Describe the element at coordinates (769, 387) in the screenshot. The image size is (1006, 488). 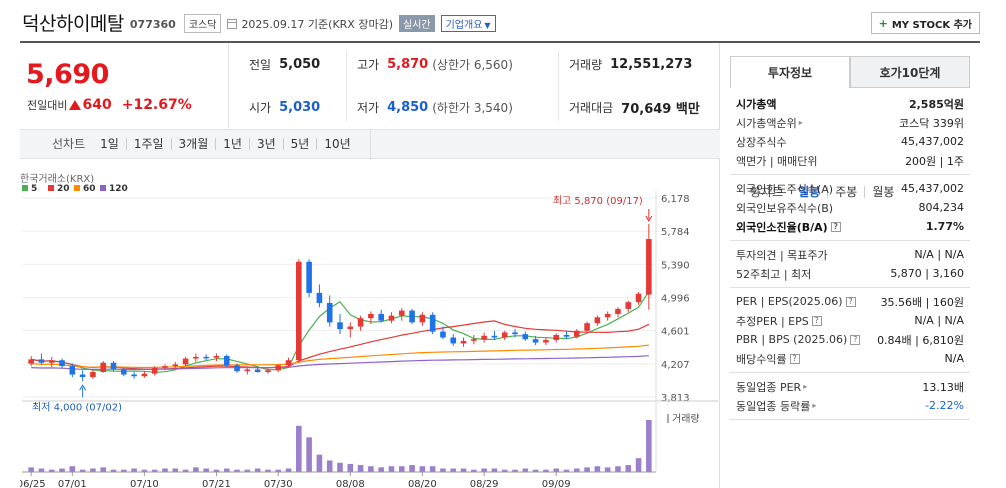
I see `info-key-text: 동일업종 PER` at that location.